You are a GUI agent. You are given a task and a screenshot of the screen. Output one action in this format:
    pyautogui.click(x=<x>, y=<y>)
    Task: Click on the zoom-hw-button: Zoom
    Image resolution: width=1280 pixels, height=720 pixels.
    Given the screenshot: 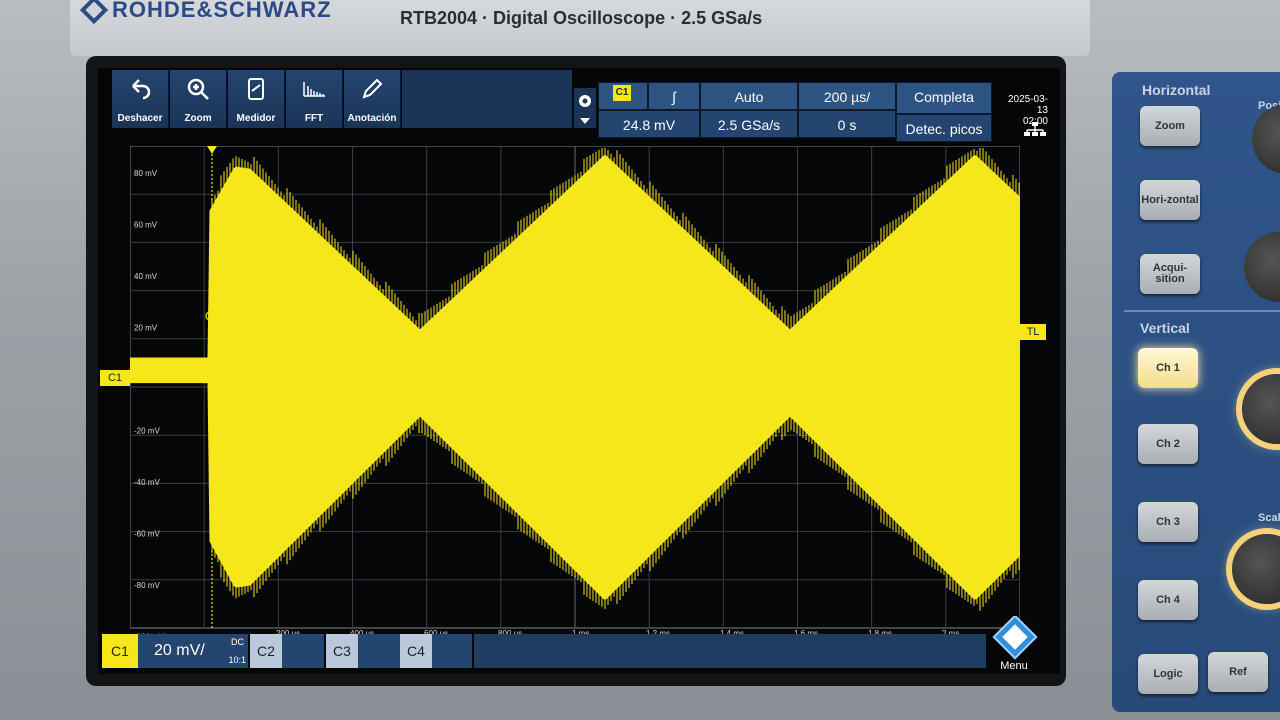 What is the action you would take?
    pyautogui.click(x=1170, y=126)
    